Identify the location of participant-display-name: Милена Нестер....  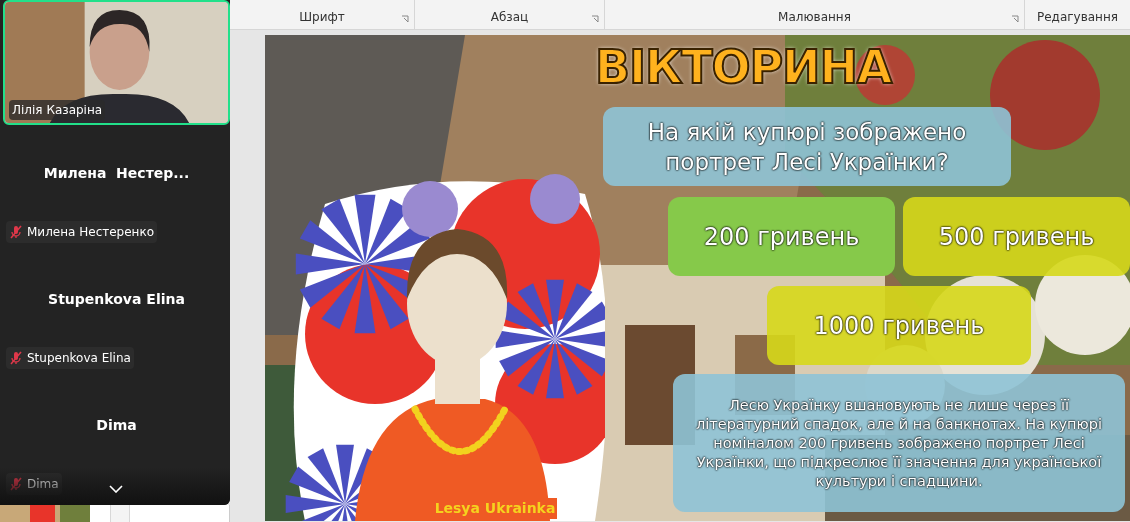
(116, 173).